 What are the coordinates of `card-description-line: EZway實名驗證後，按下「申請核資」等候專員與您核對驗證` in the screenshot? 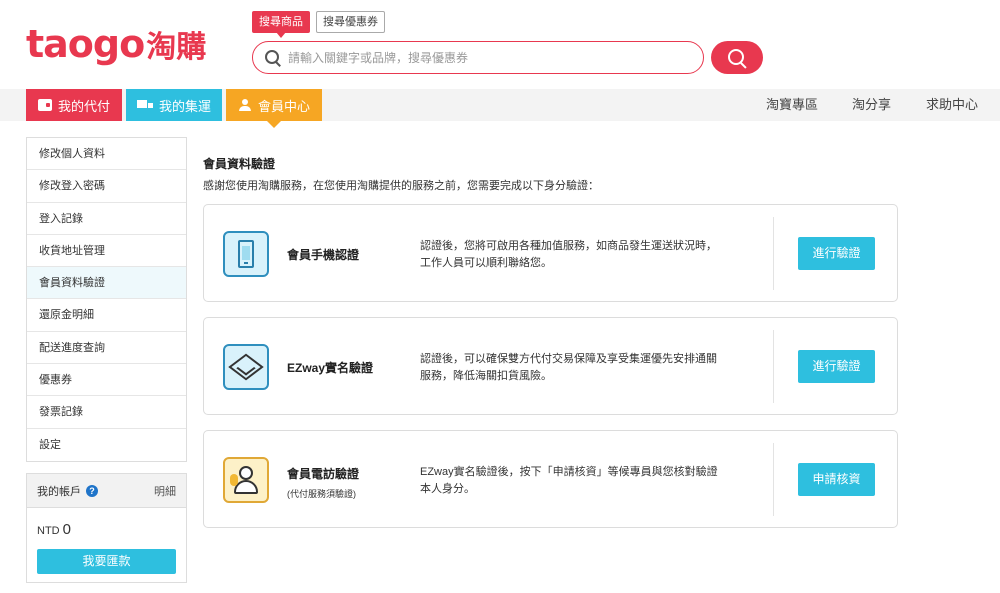 It's located at (569, 472).